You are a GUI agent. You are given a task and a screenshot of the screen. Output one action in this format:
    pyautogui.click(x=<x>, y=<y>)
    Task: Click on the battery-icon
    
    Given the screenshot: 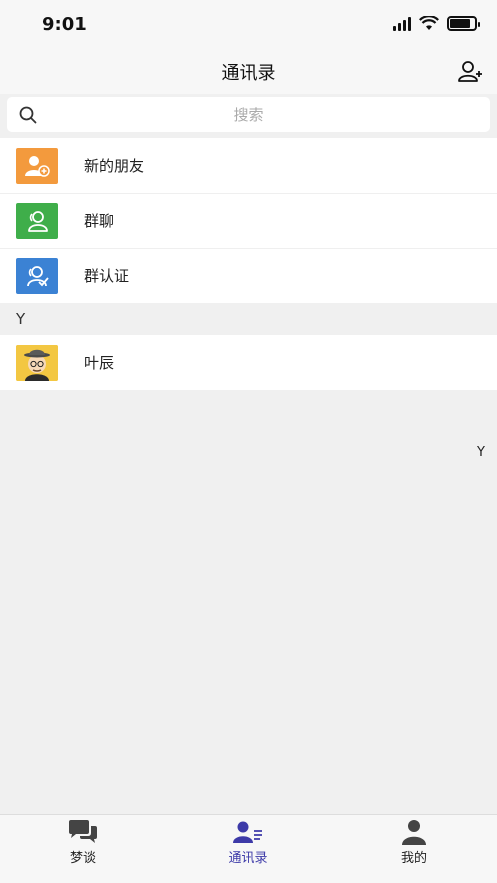 What is the action you would take?
    pyautogui.click(x=463, y=23)
    